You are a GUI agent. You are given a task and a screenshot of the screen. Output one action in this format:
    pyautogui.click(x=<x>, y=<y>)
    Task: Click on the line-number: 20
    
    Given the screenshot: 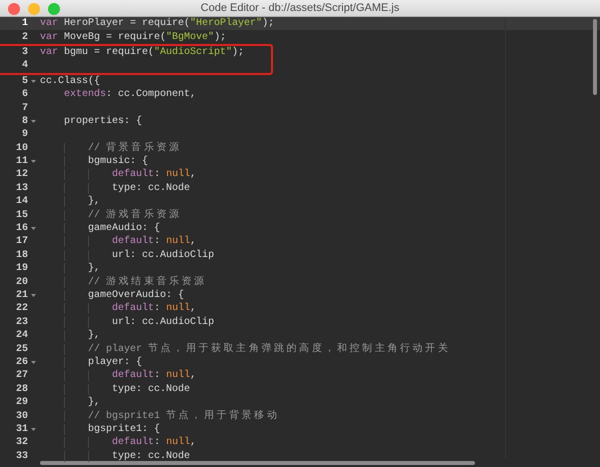 What is the action you would take?
    pyautogui.click(x=21, y=282)
    